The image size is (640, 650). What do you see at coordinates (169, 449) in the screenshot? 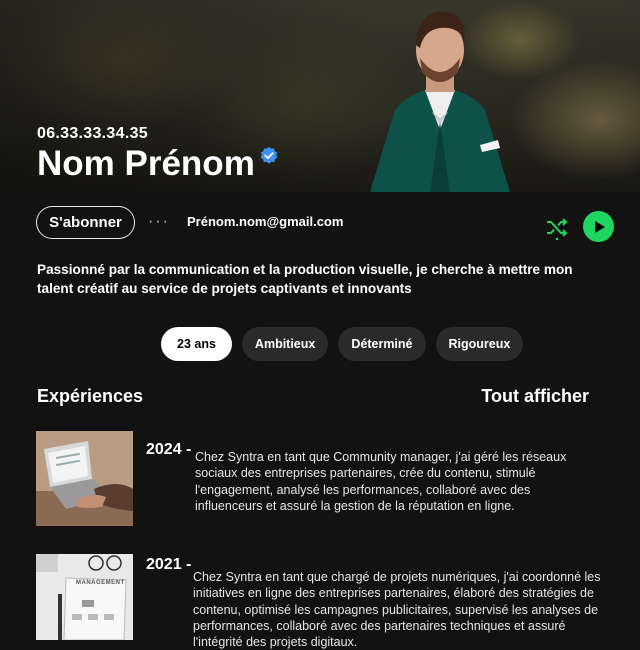
I see `experience-year: 2024 -` at bounding box center [169, 449].